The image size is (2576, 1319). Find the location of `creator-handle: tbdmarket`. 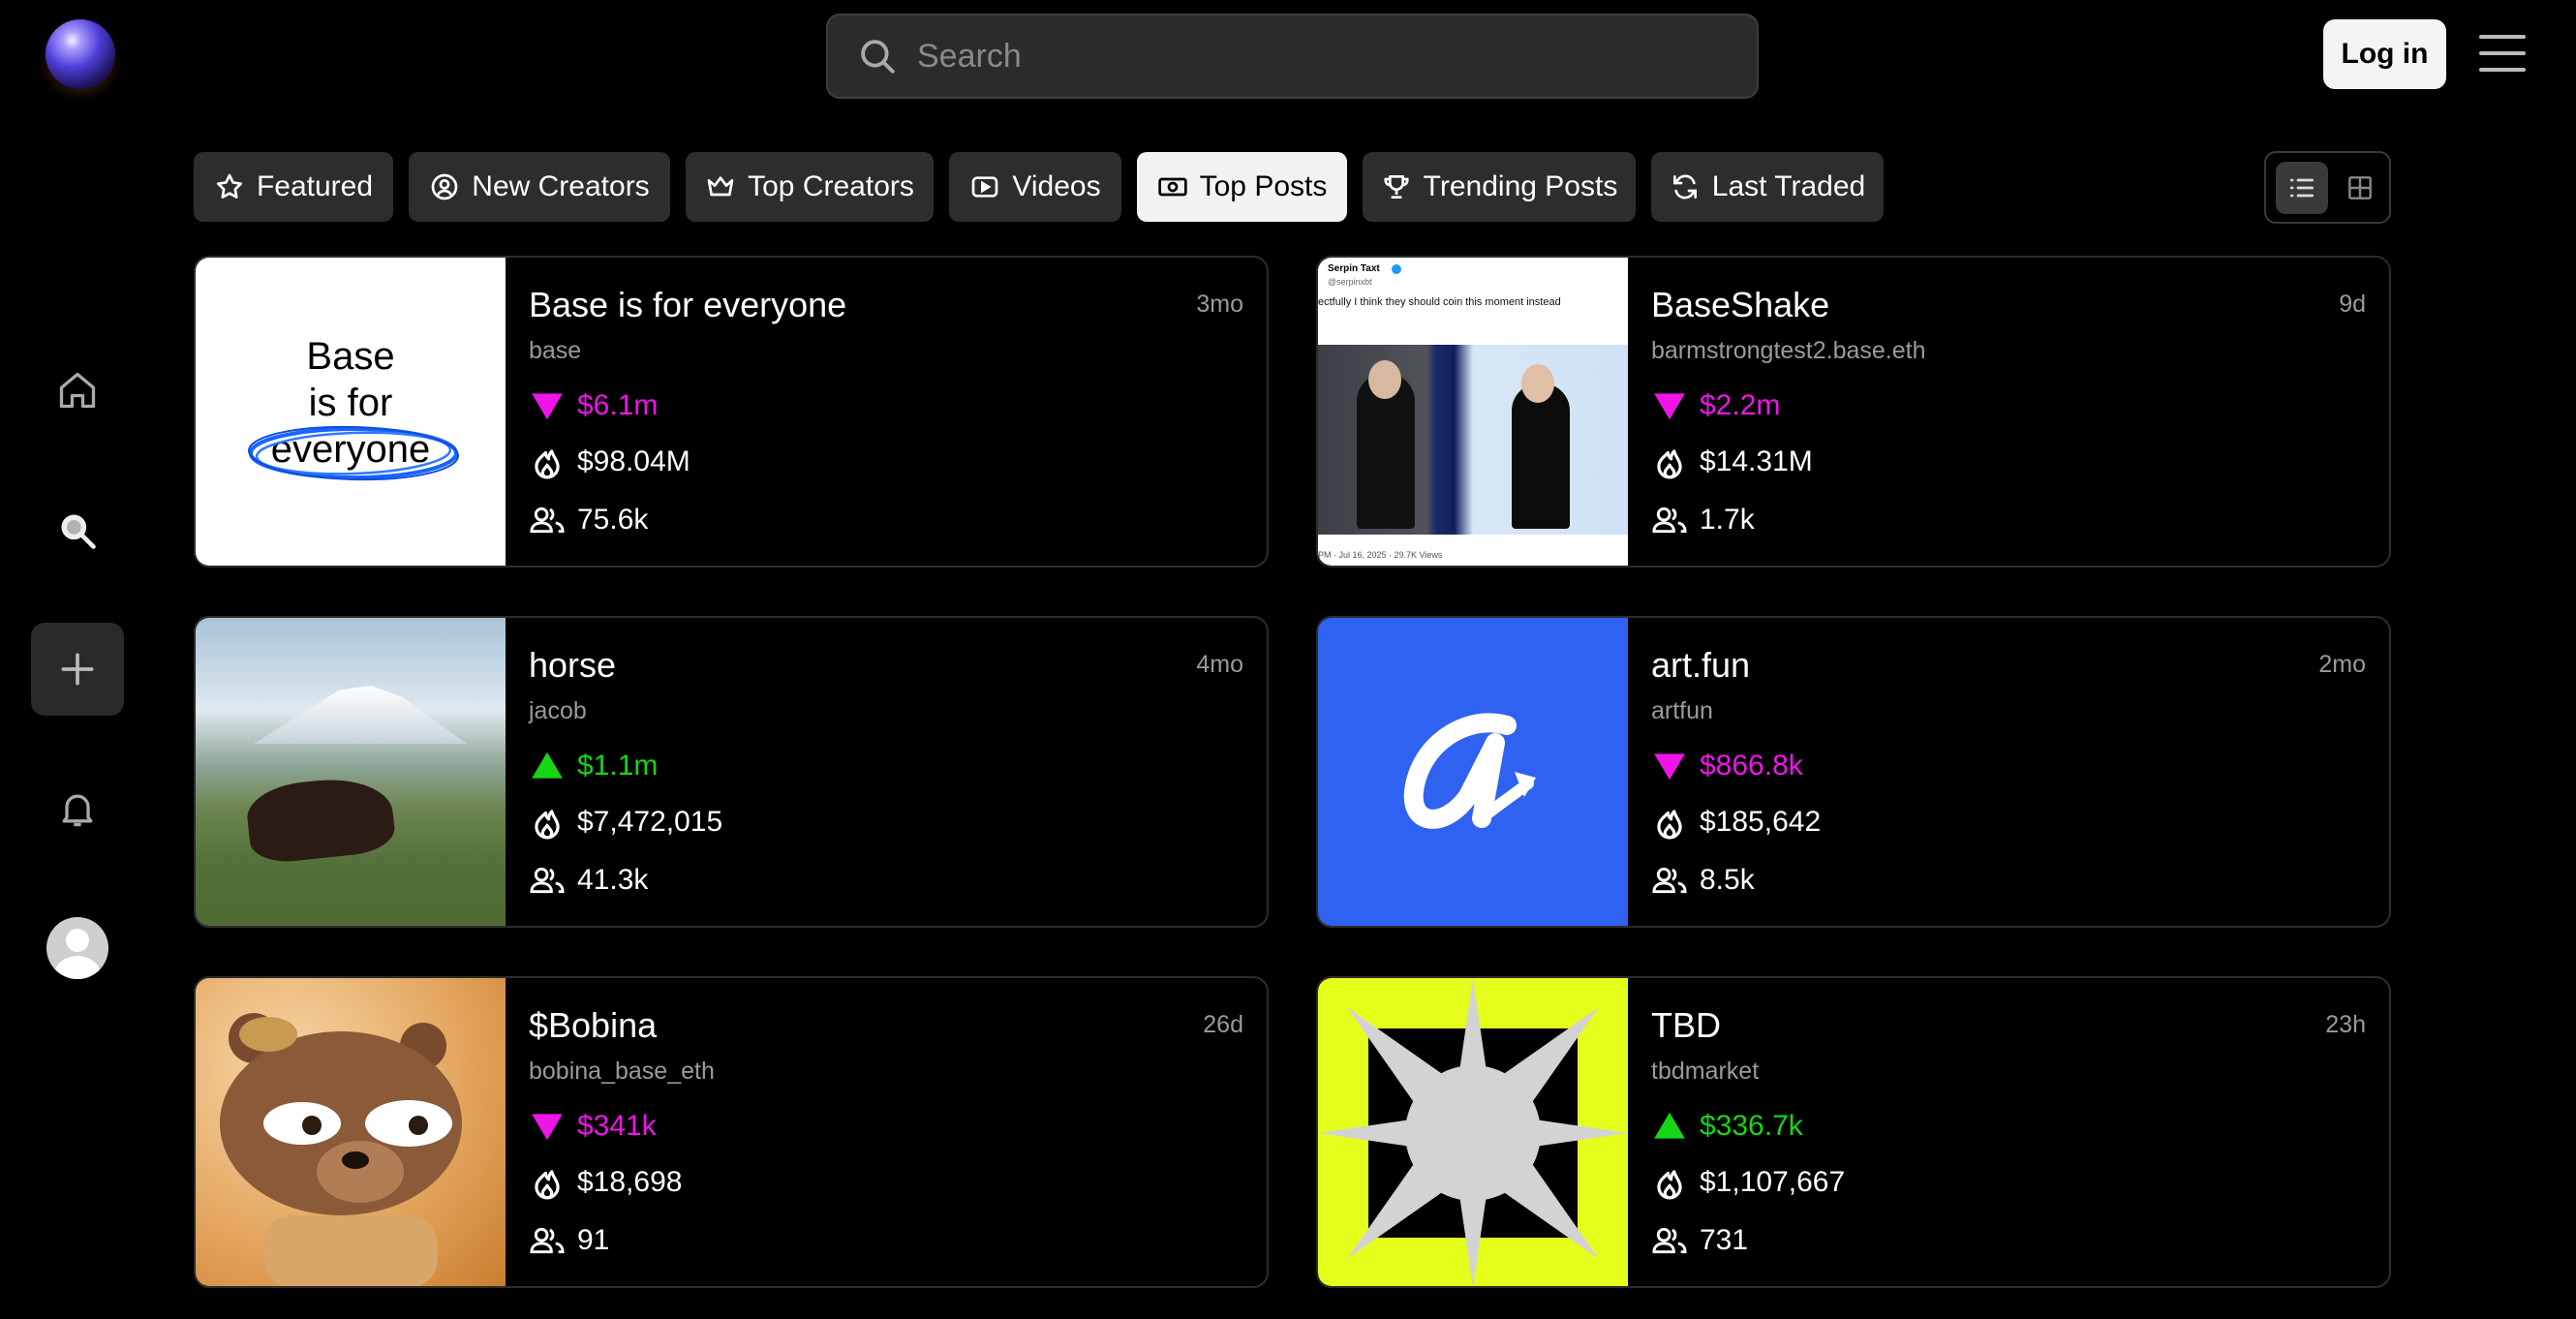

creator-handle: tbdmarket is located at coordinates (1705, 1072).